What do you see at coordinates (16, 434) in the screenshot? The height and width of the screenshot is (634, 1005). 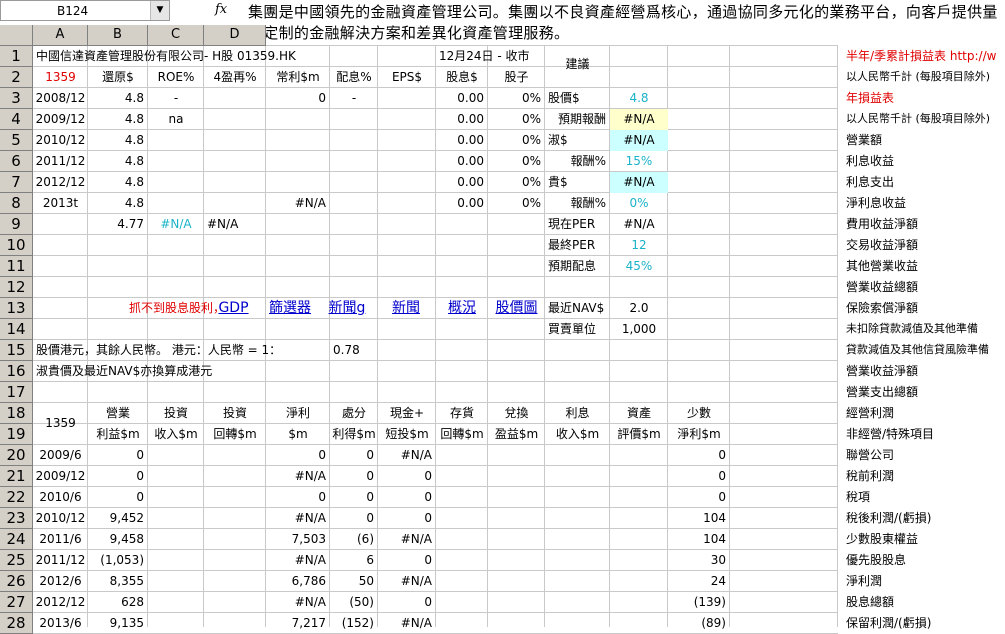 I see `row-header: 19` at bounding box center [16, 434].